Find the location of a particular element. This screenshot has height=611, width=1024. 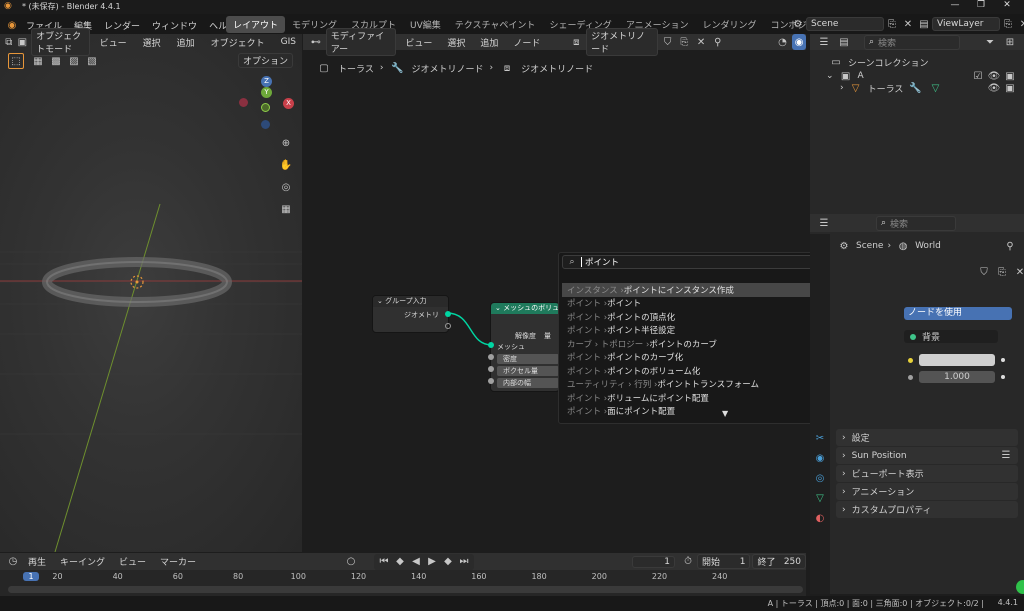

gizmo-neg-x is located at coordinates (243, 102).